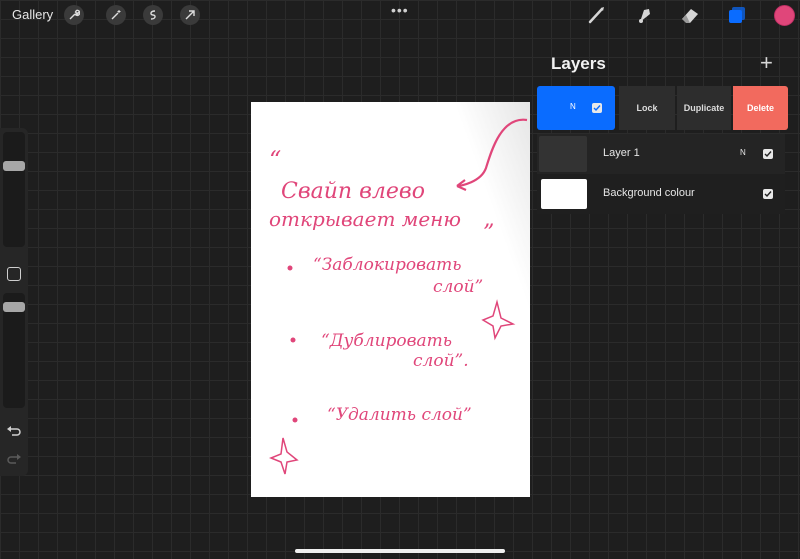  I want to click on background-visibility-checkbox, so click(768, 194).